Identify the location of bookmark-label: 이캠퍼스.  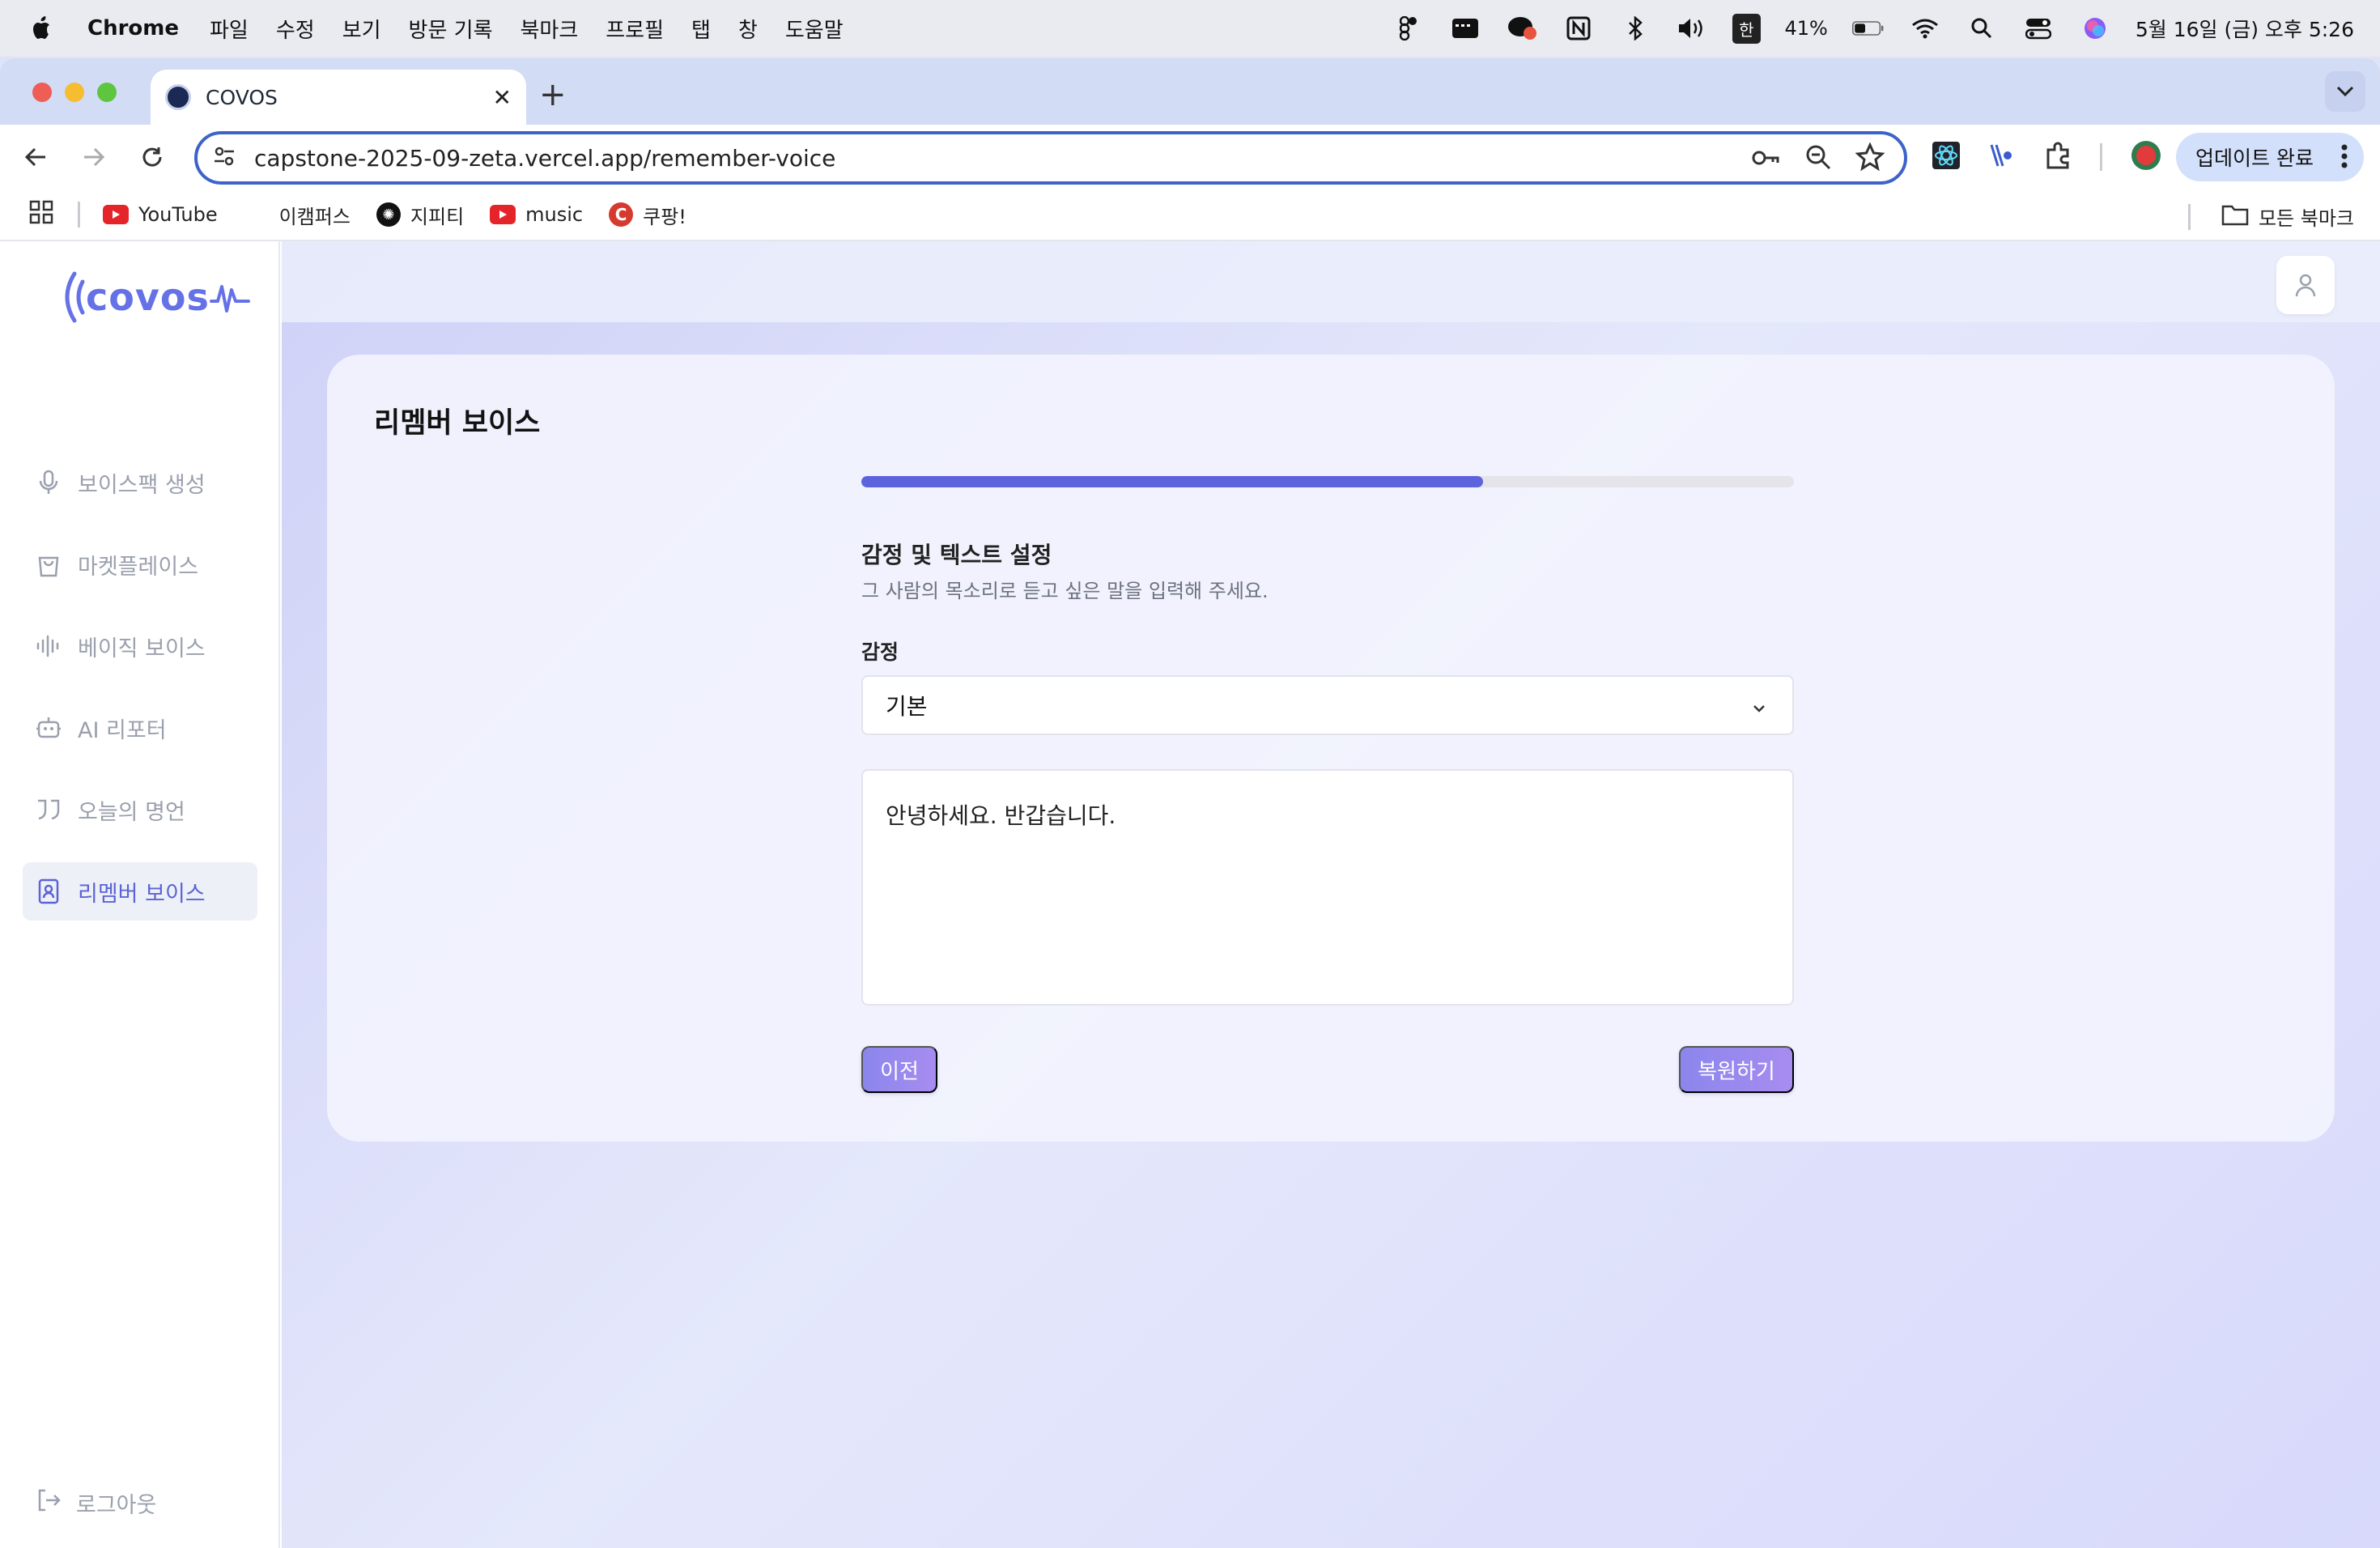
(314, 217).